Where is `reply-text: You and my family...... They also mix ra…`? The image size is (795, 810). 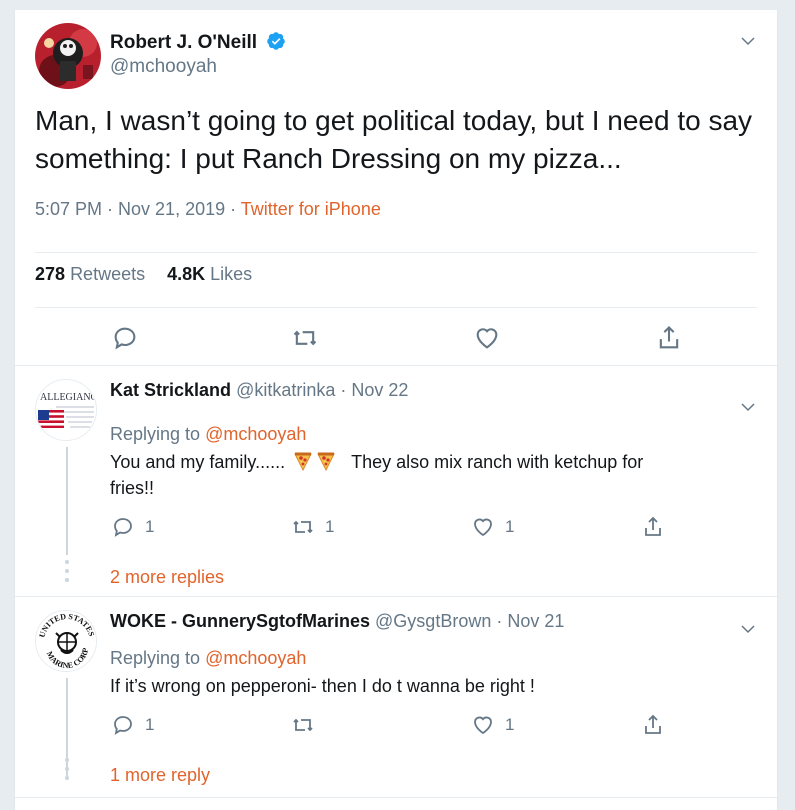 reply-text: You and my family...... They also mix ra… is located at coordinates (425, 475).